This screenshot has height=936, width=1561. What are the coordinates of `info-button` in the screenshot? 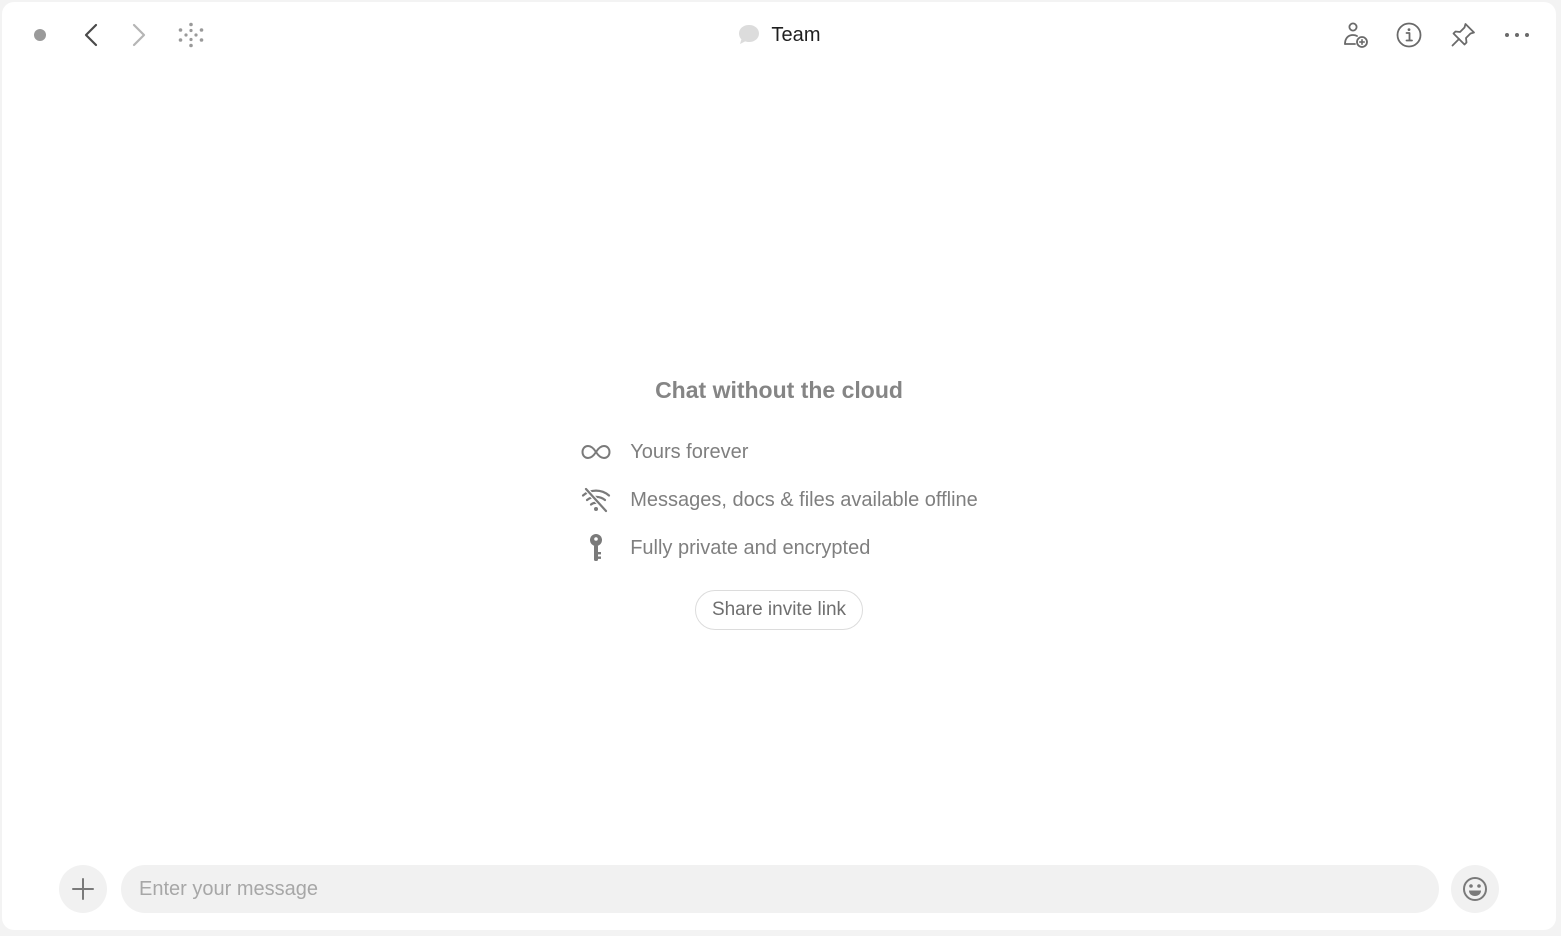 It's located at (1409, 35).